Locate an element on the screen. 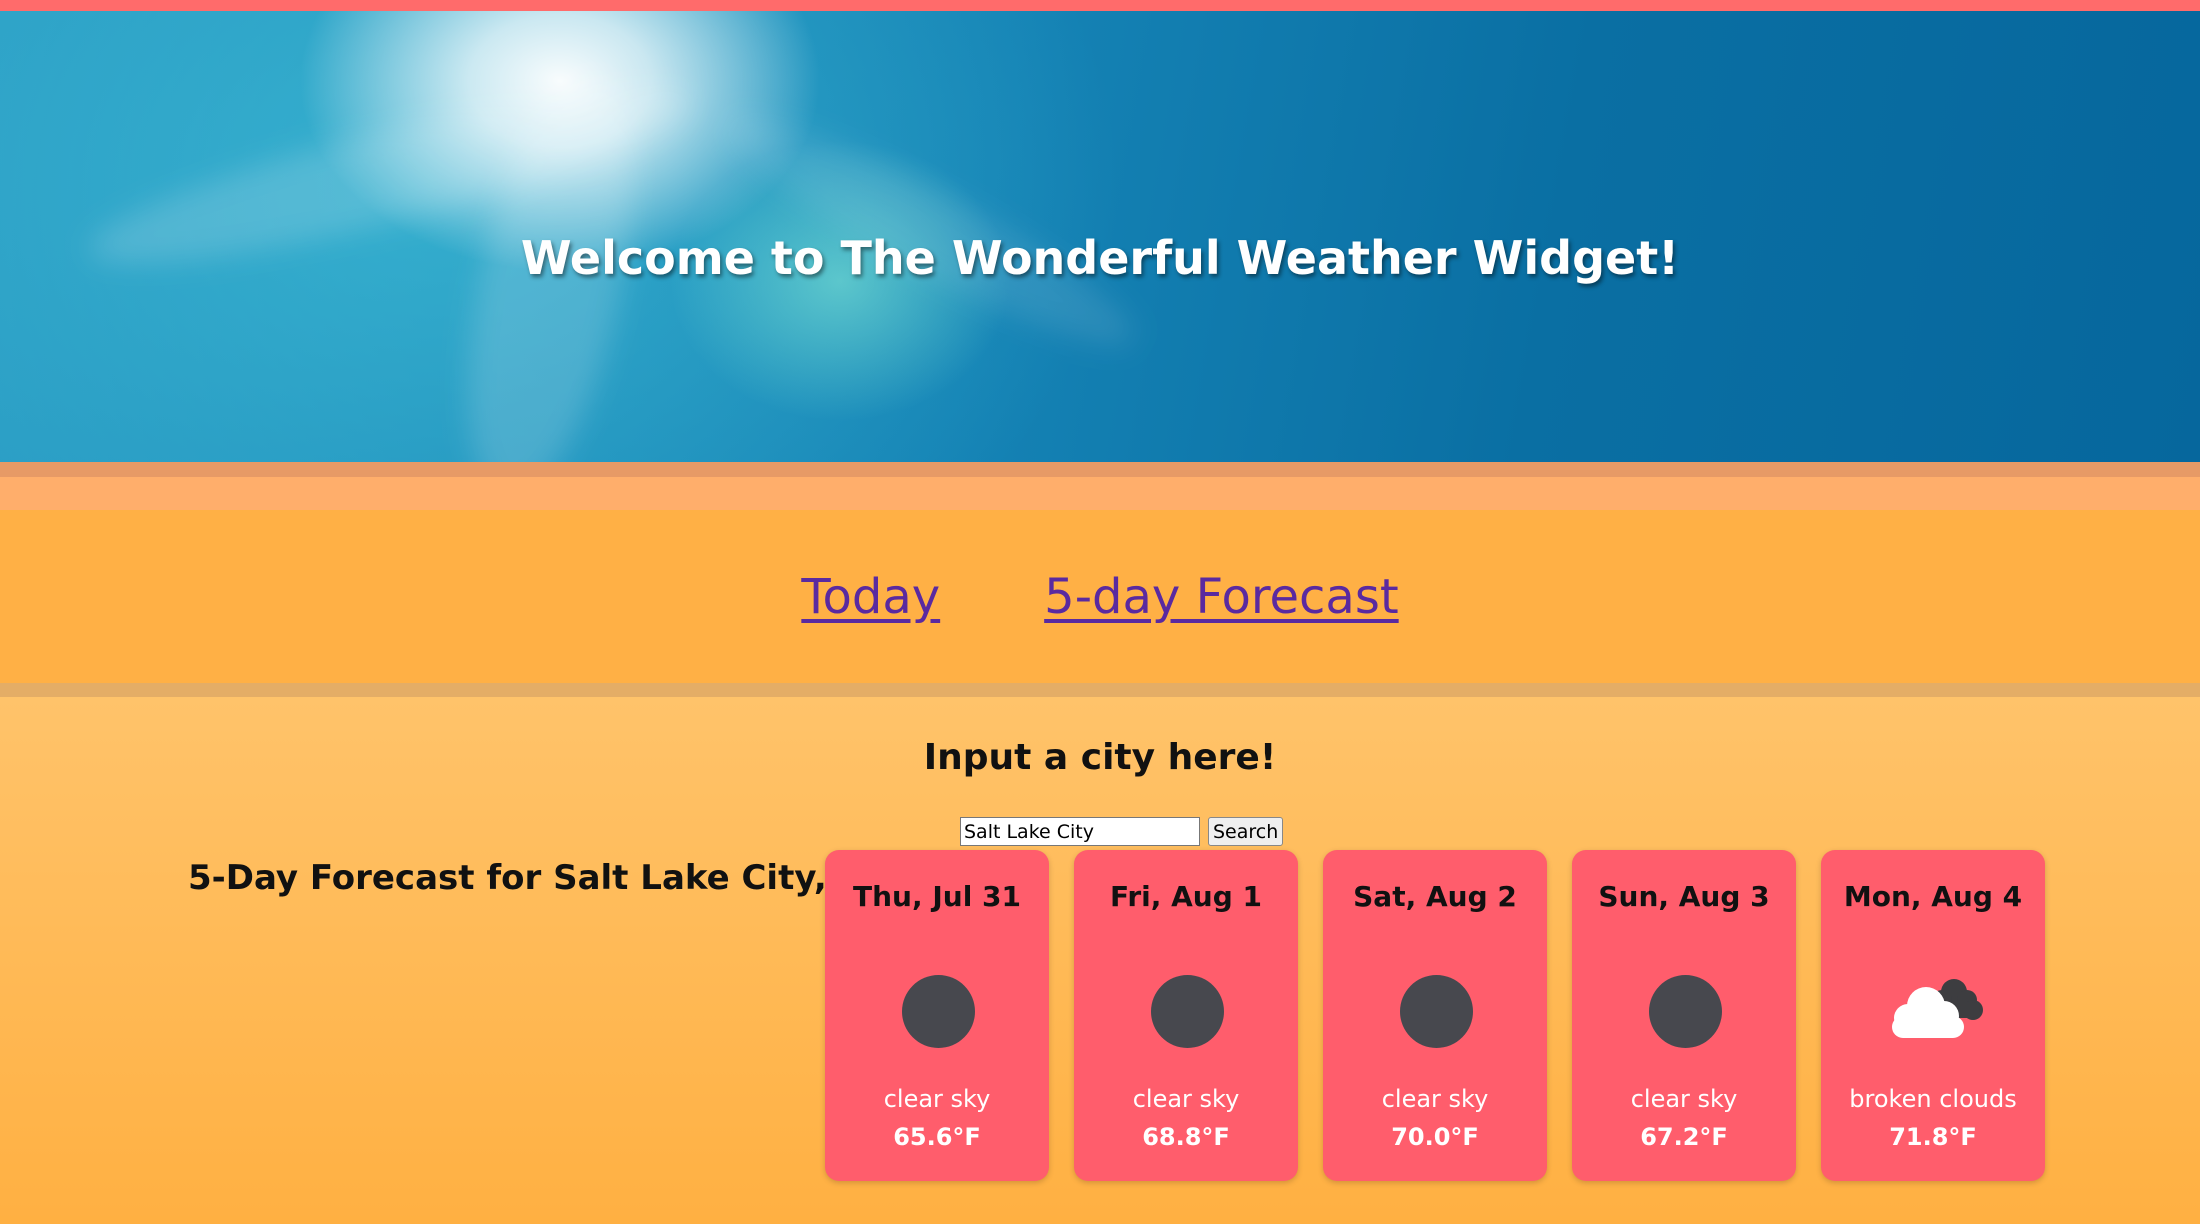  forecast-card: Mon, Aug 4 broken clouds 71.8°F is located at coordinates (1933, 1015).